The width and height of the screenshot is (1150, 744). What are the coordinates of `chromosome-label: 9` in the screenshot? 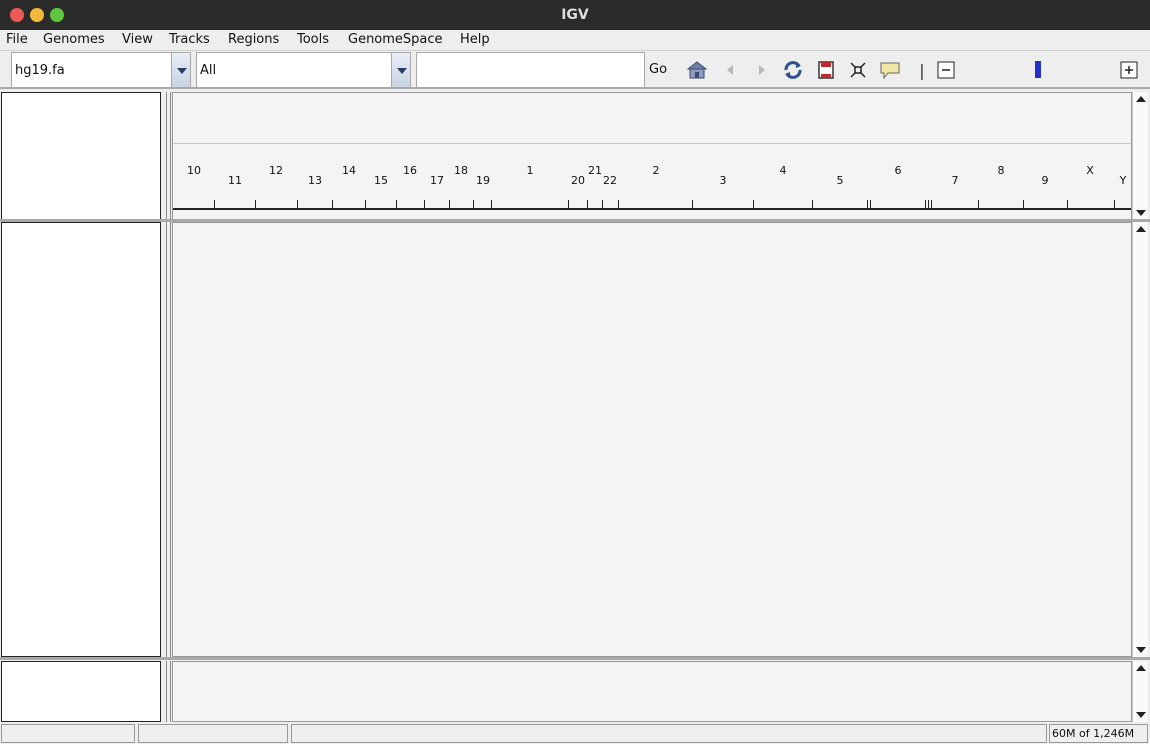 It's located at (1045, 180).